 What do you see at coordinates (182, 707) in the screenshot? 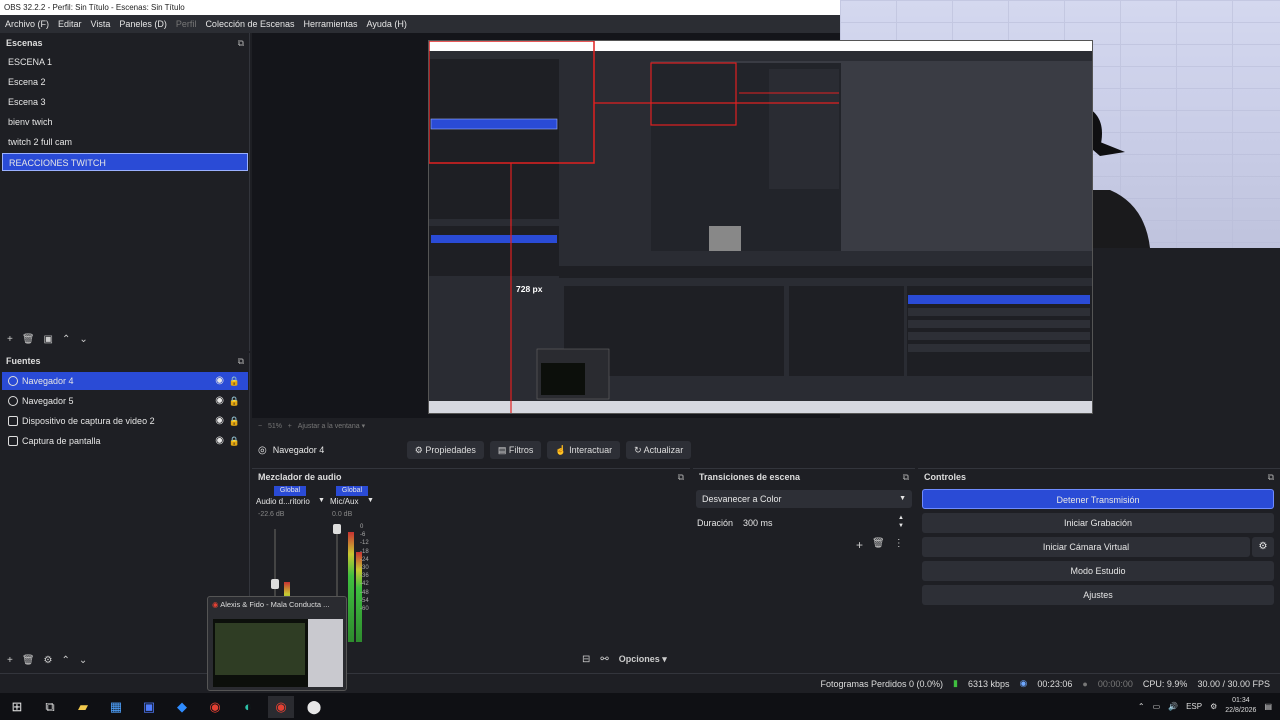
I see `app-icon: ◆` at bounding box center [182, 707].